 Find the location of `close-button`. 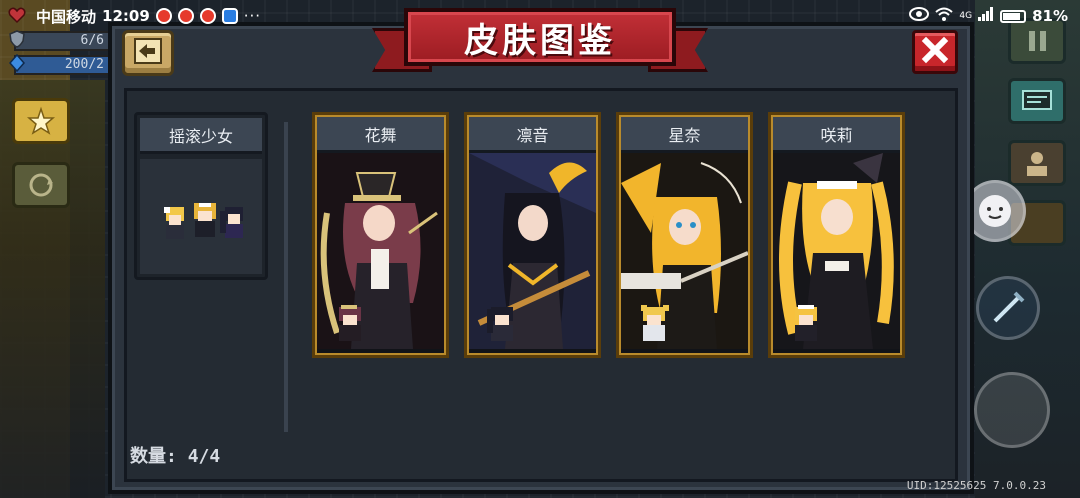

close-button is located at coordinates (935, 52).